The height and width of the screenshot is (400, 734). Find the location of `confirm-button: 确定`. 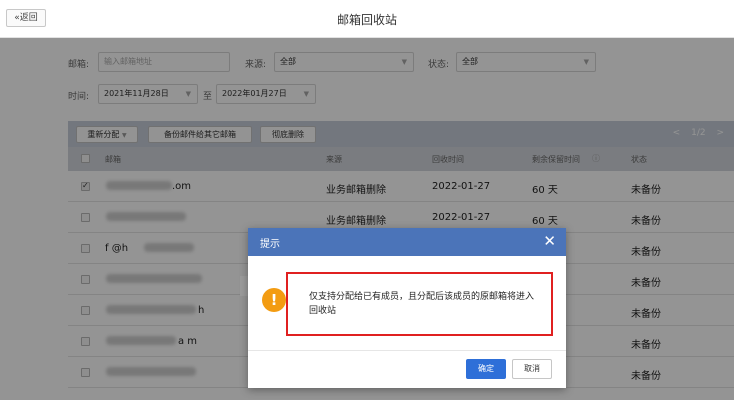

confirm-button: 确定 is located at coordinates (486, 369).